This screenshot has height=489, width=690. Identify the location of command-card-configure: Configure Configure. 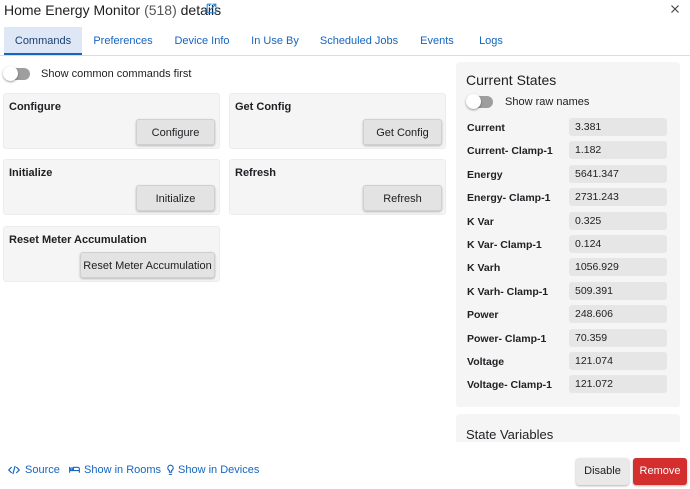
(111, 121).